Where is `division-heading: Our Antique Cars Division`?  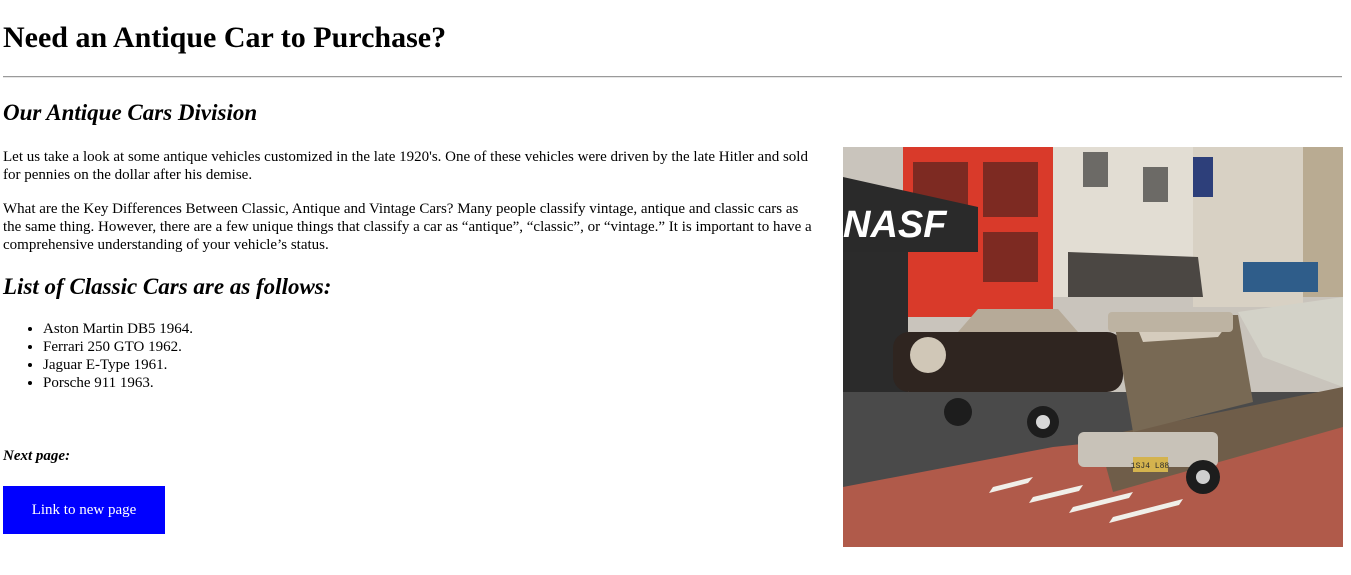
division-heading: Our Antique Cars Division is located at coordinates (130, 112).